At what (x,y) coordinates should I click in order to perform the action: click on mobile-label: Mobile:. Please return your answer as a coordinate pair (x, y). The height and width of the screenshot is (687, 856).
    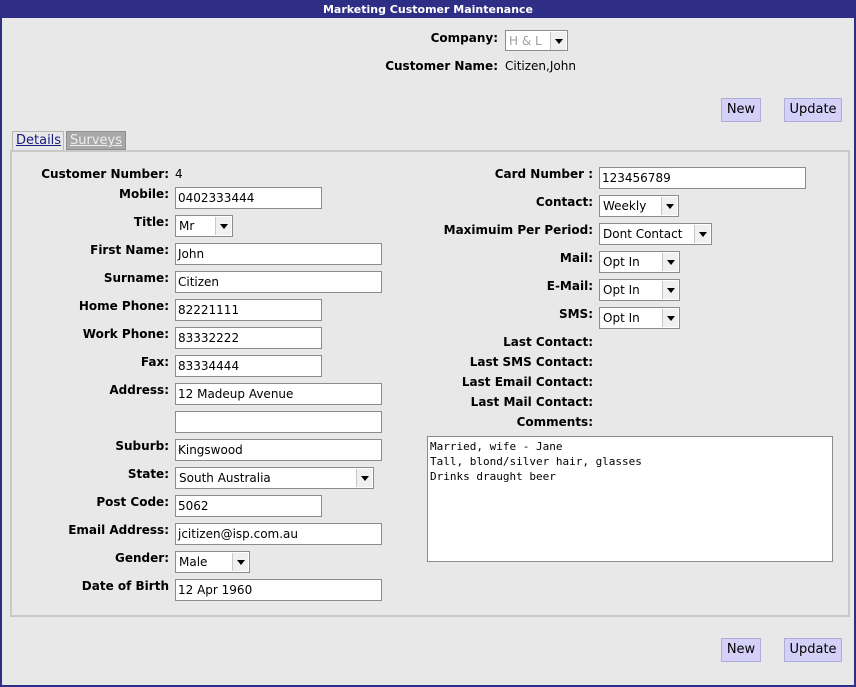
    Looking at the image, I should click on (144, 194).